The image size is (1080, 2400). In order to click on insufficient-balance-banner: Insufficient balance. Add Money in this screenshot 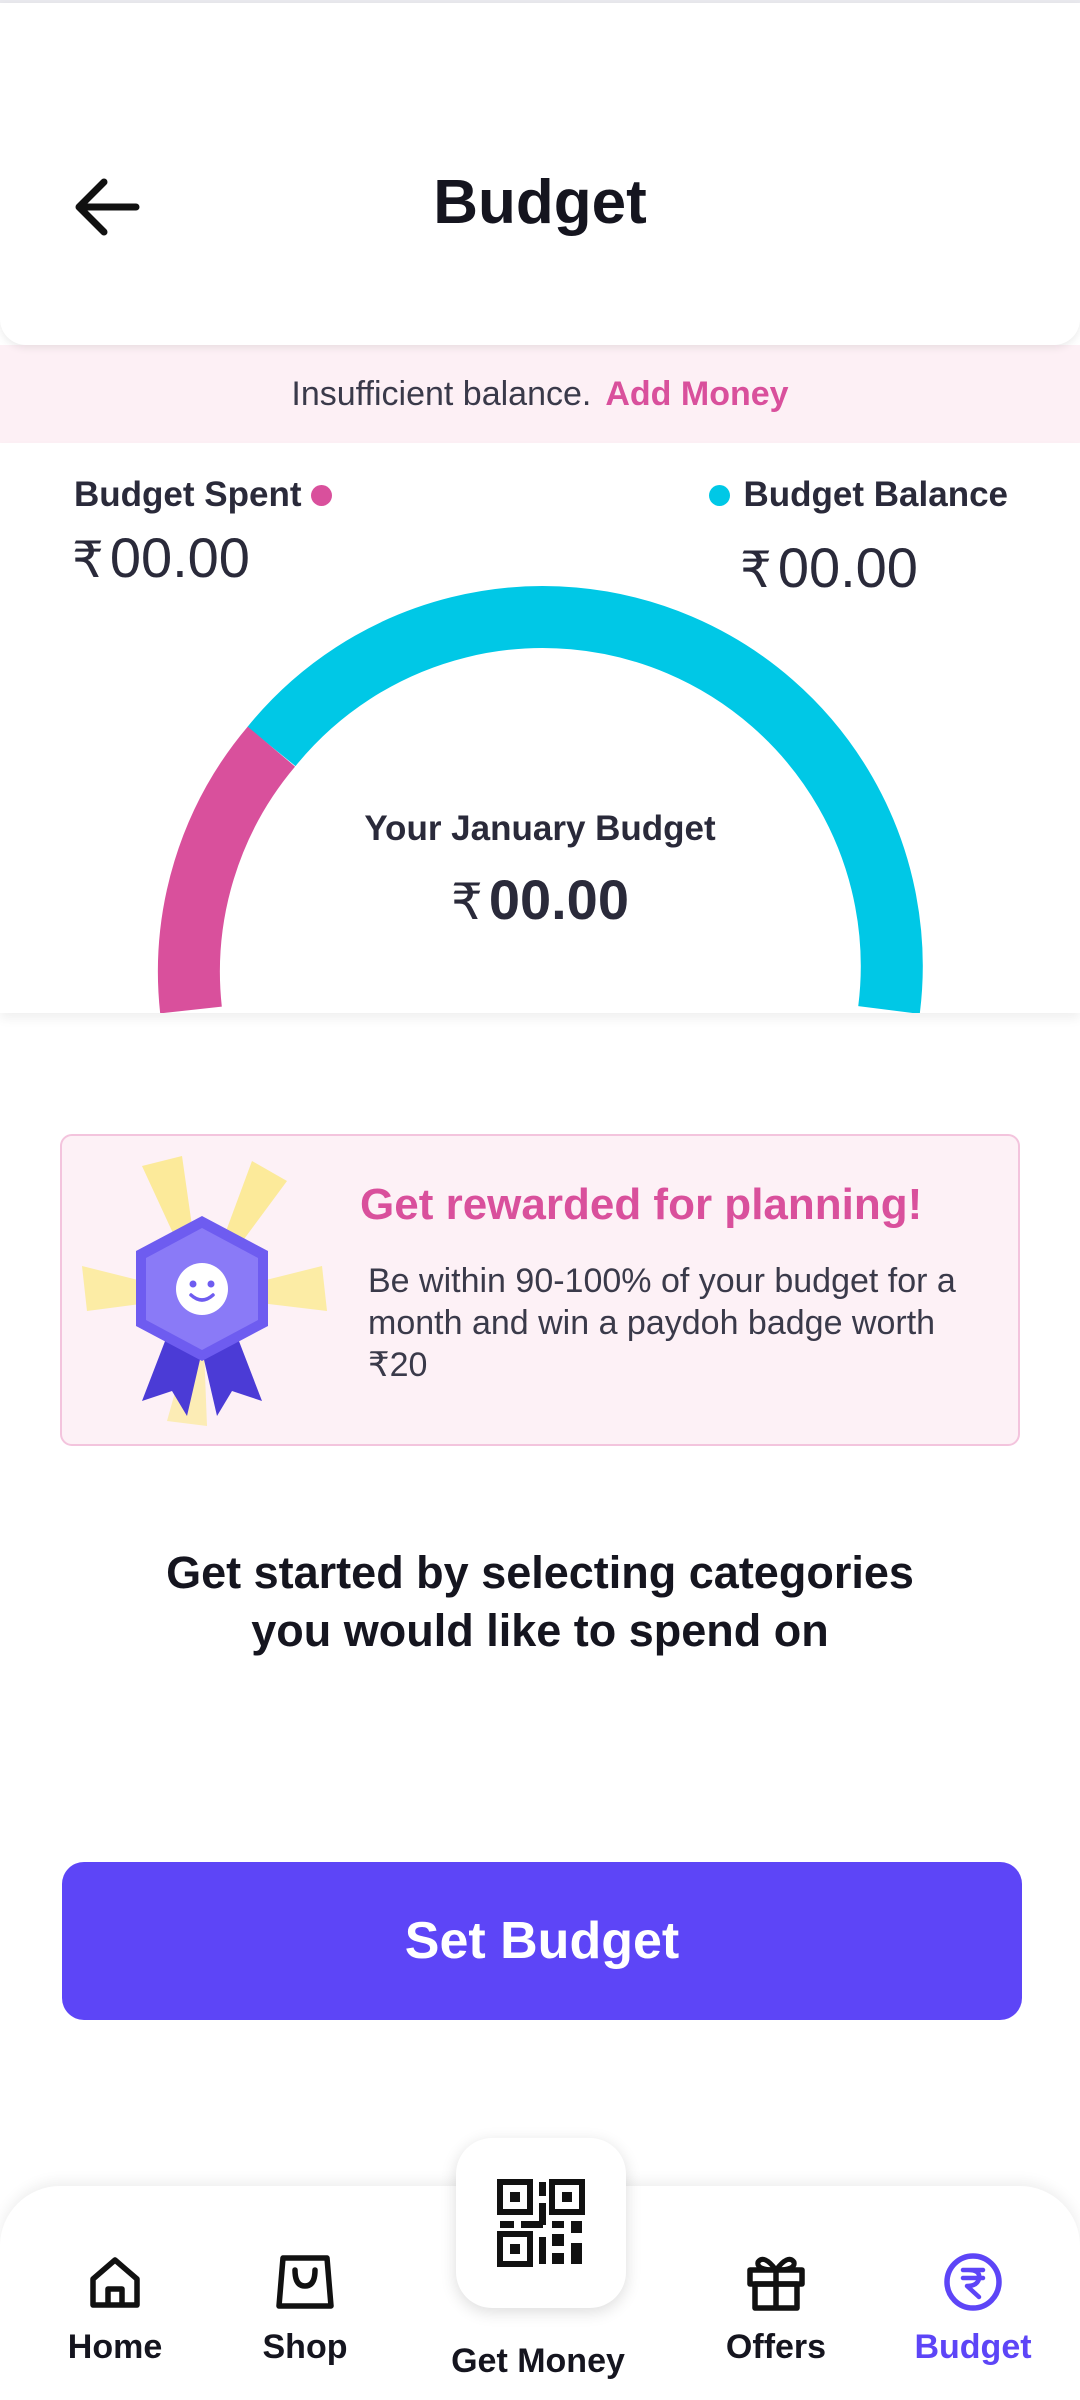, I will do `click(540, 394)`.